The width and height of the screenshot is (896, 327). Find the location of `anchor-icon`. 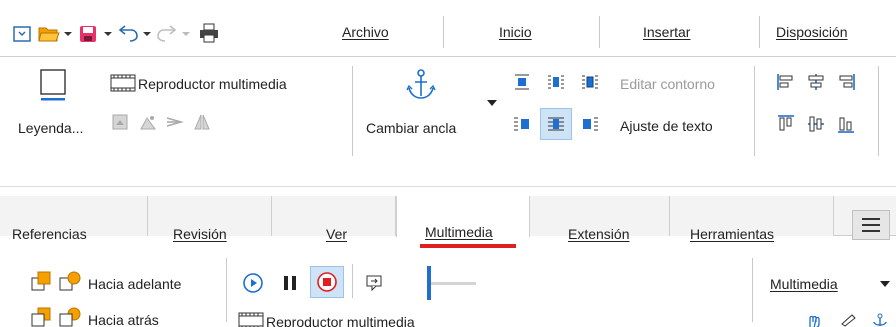

anchor-icon is located at coordinates (421, 85).